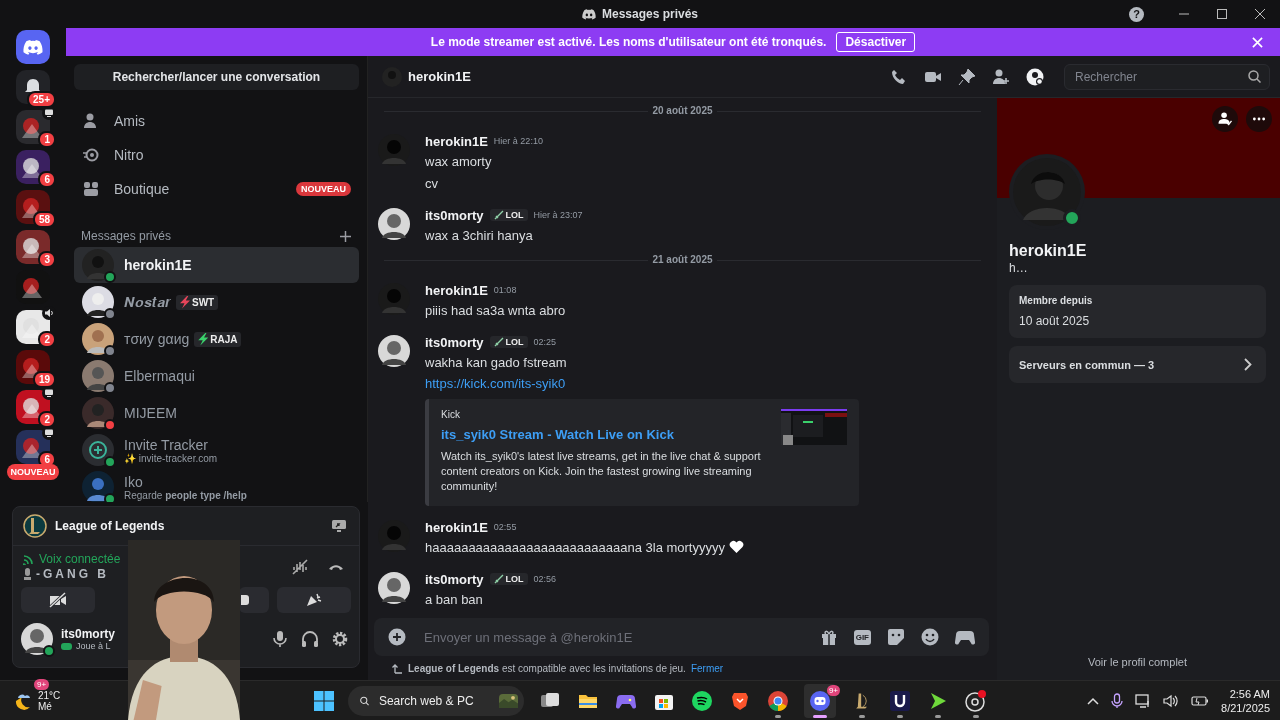 Image resolution: width=1280 pixels, height=720 pixels. What do you see at coordinates (514, 579) in the screenshot?
I see `tag-text: LOL` at bounding box center [514, 579].